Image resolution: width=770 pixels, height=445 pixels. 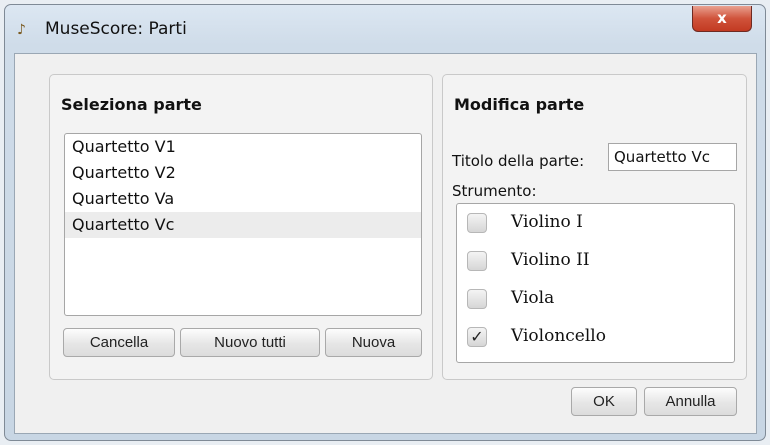 What do you see at coordinates (604, 401) in the screenshot?
I see `ok-button: OK` at bounding box center [604, 401].